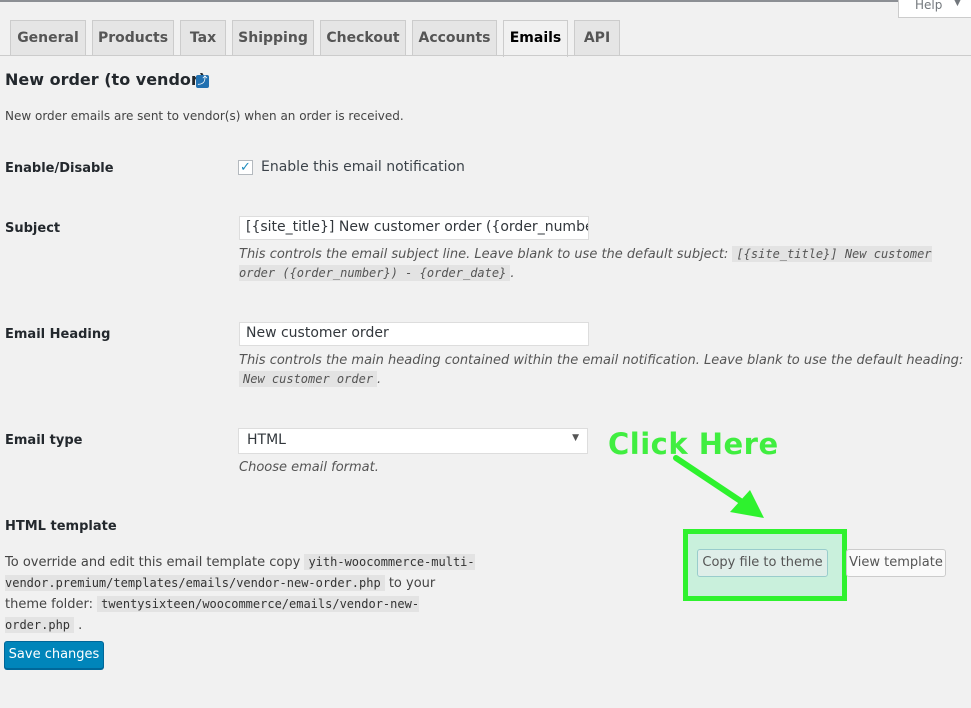 This screenshot has height=708, width=971. I want to click on email-type-label: Email type, so click(44, 440).